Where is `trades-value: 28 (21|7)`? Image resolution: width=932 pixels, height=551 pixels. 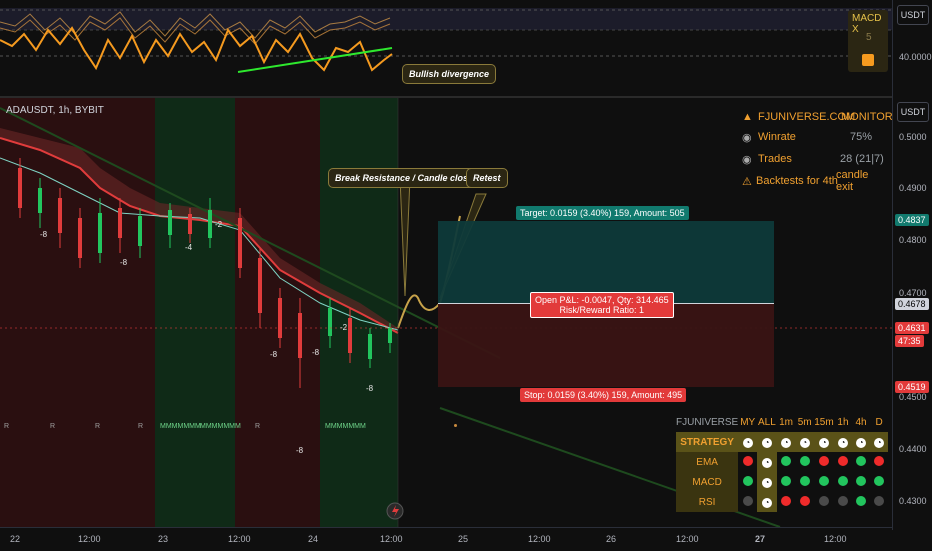 trades-value: 28 (21|7) is located at coordinates (862, 159).